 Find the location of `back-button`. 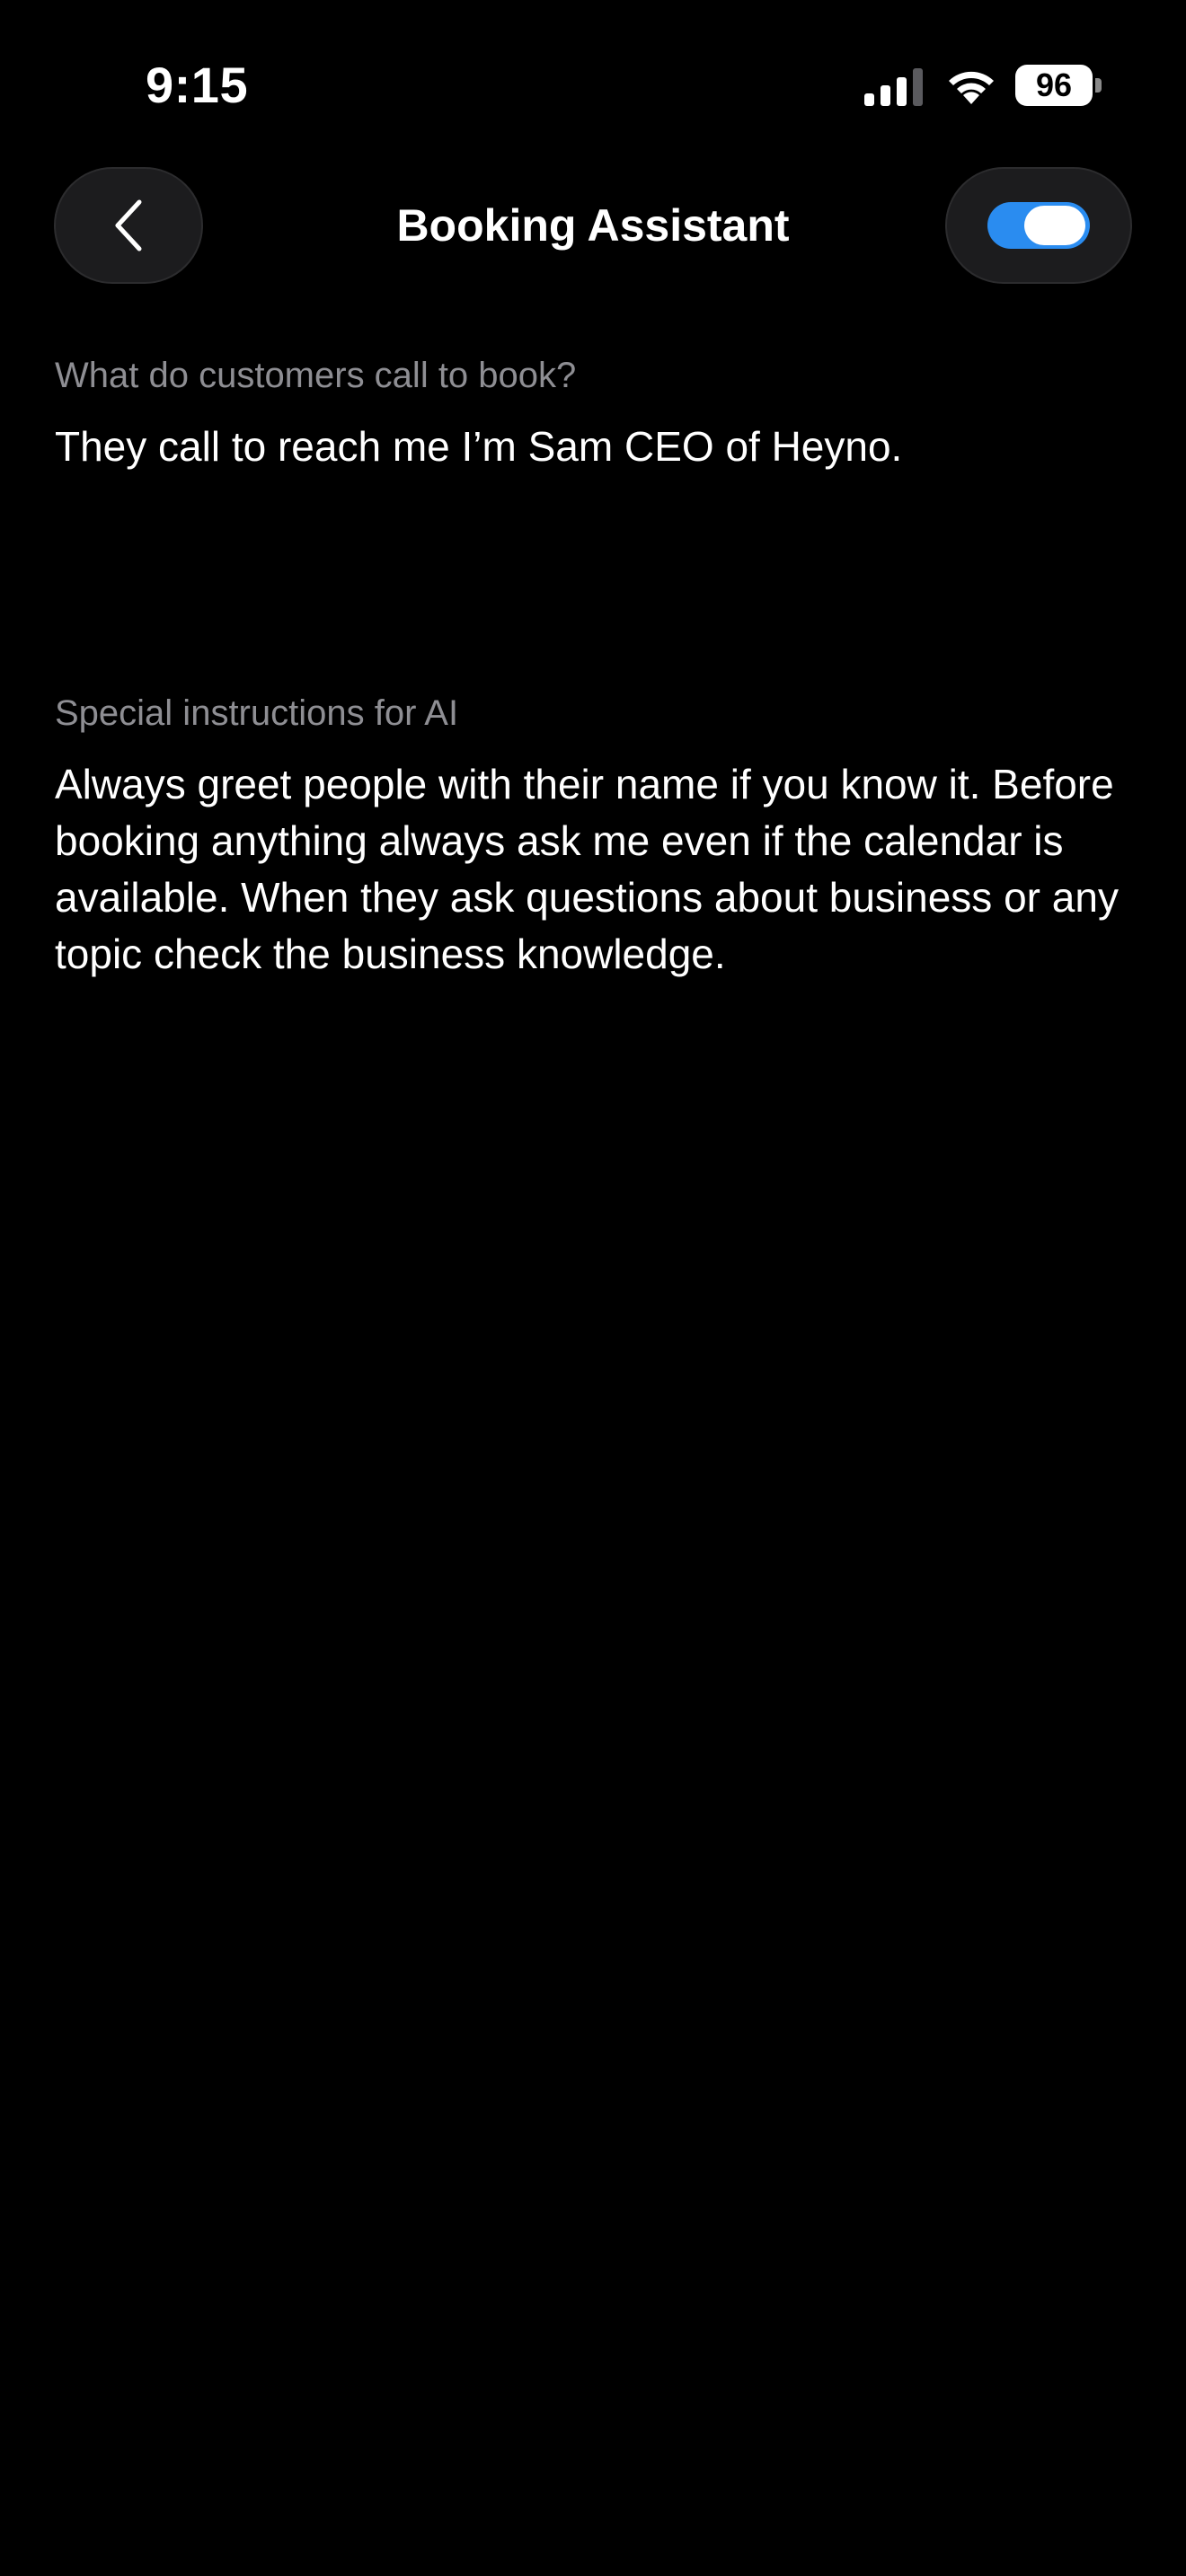

back-button is located at coordinates (128, 225).